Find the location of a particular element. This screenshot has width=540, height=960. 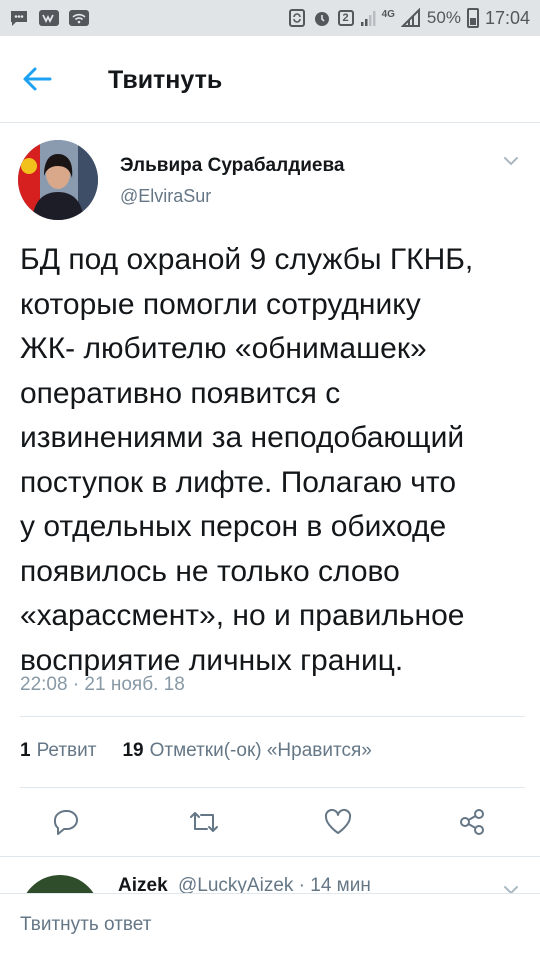

author-handle: @ElviraSur is located at coordinates (165, 196).